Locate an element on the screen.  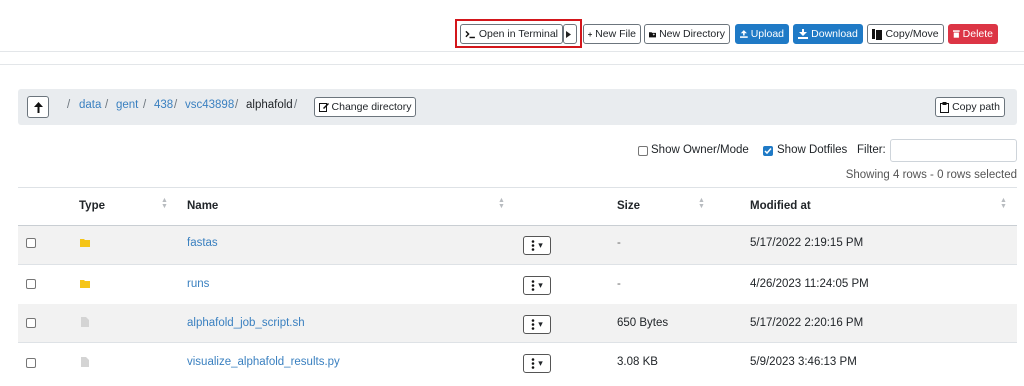
rows-summary: Showing 4 rows - 0 rows selected is located at coordinates (931, 175).